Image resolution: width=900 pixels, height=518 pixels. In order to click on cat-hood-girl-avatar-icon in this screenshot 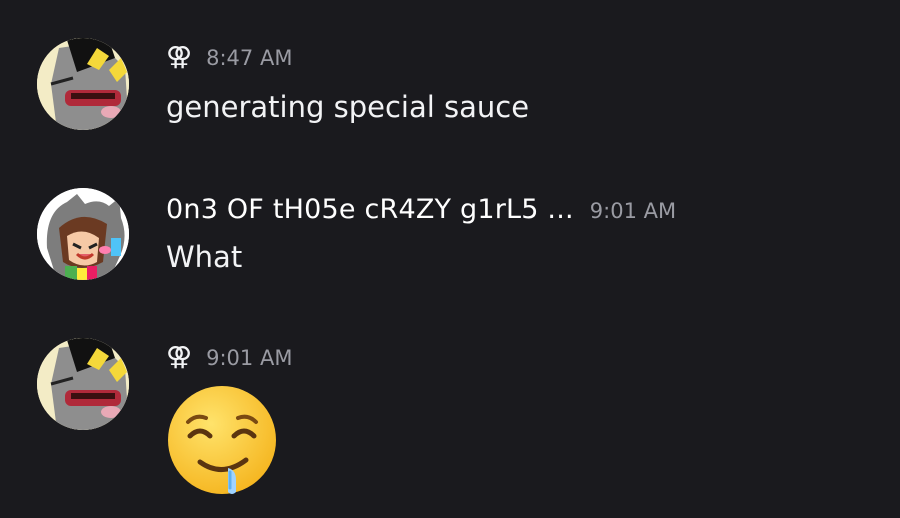, I will do `click(83, 234)`.